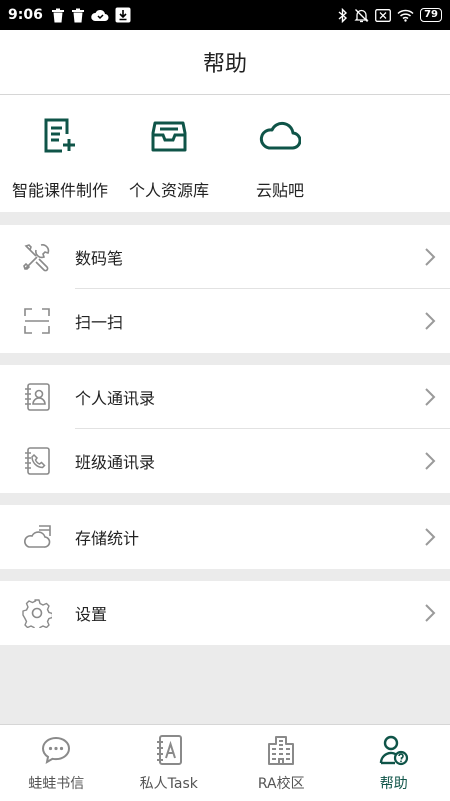  Describe the element at coordinates (60, 136) in the screenshot. I see `document-add-icon` at that location.